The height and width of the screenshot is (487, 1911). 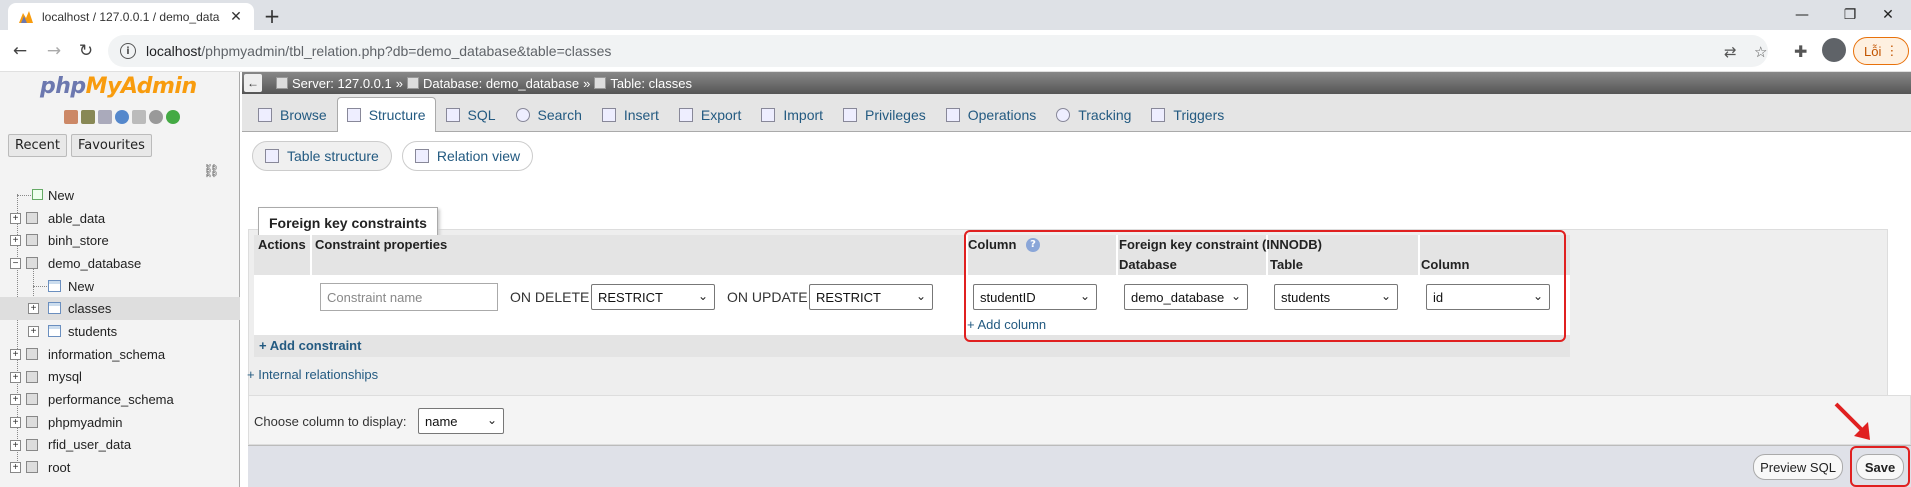 I want to click on breadcrumb-table: Table: classes, so click(x=643, y=83).